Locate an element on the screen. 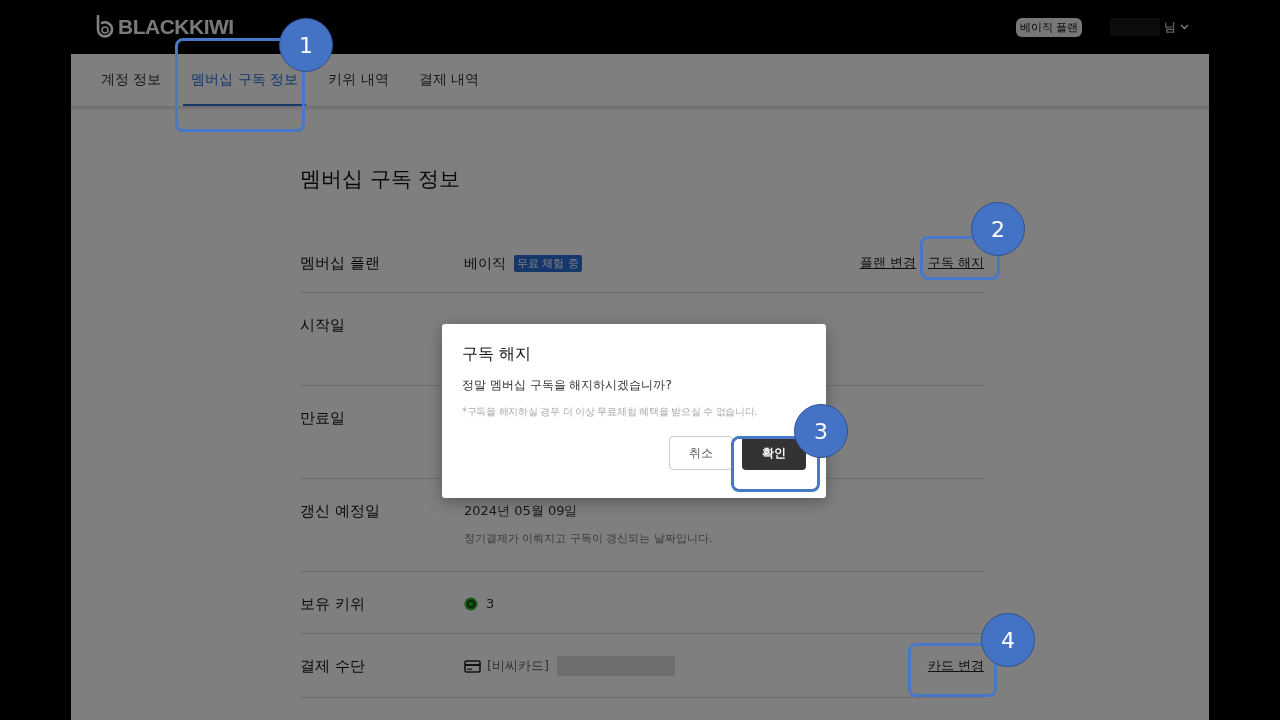  kiwi-count: 3 is located at coordinates (490, 604).